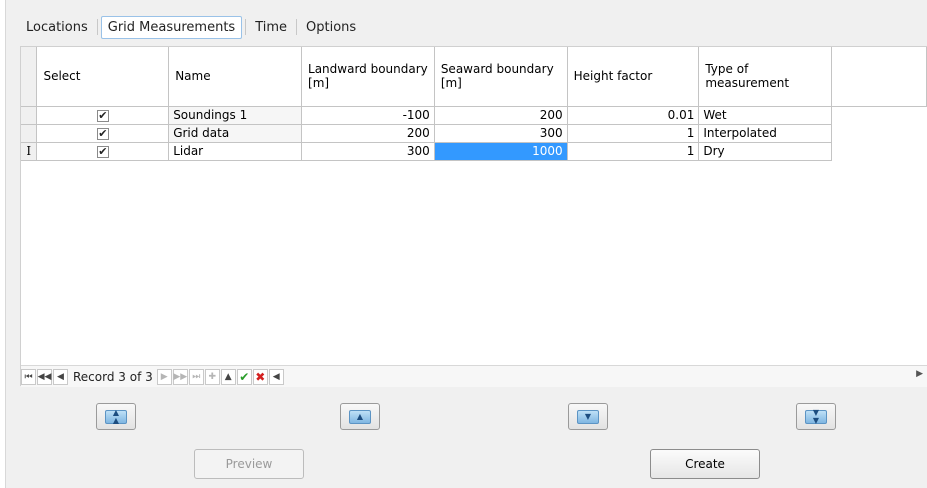  I want to click on record-navigator: ⏮ ◀◀ ◀ Record 3 of 3 ▶ ▶▶ ⏭ ✚ ▲ ✔ ✖ ◀ ▶, so click(474, 376).